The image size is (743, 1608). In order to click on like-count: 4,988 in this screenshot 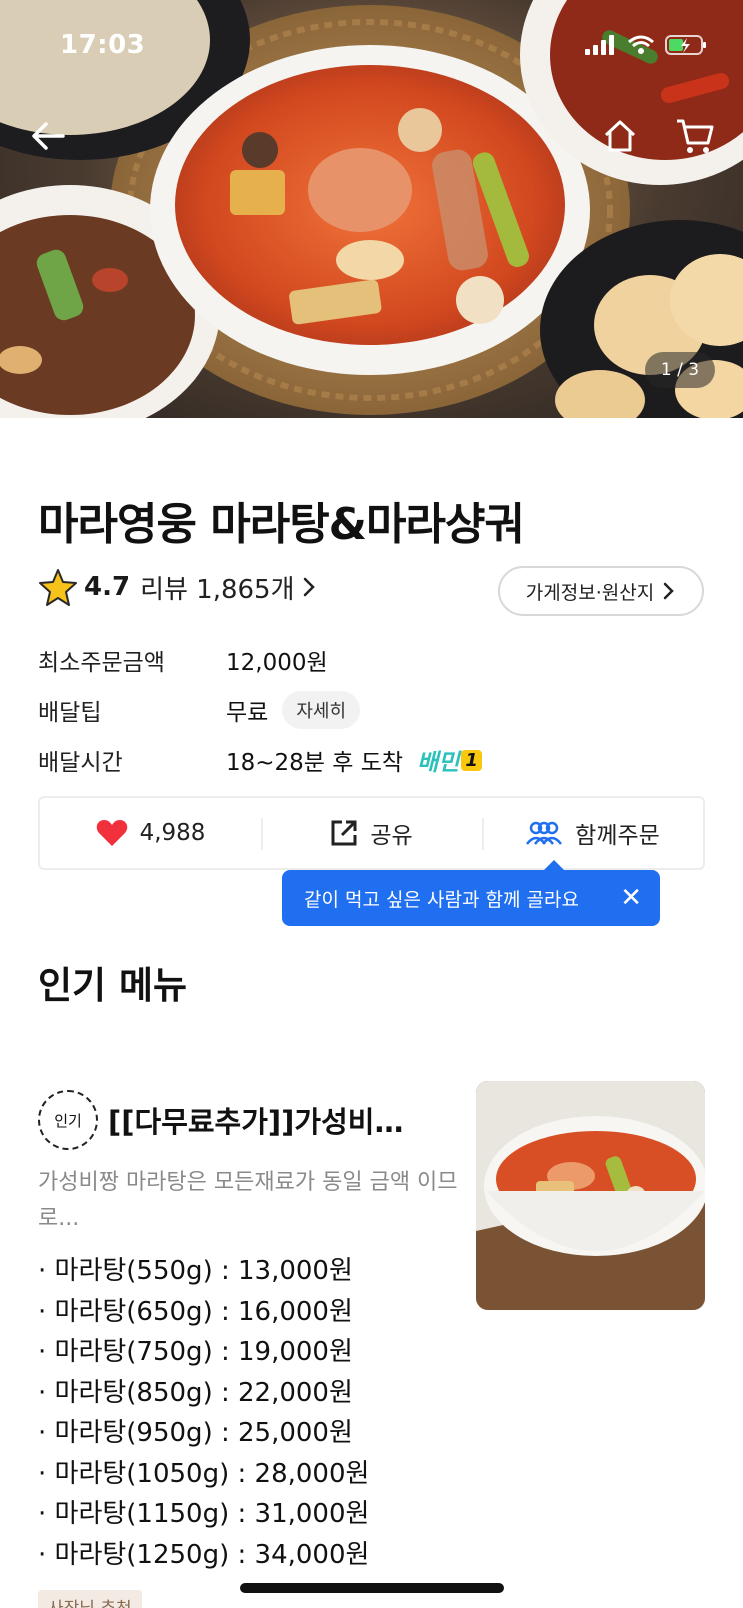, I will do `click(172, 833)`.